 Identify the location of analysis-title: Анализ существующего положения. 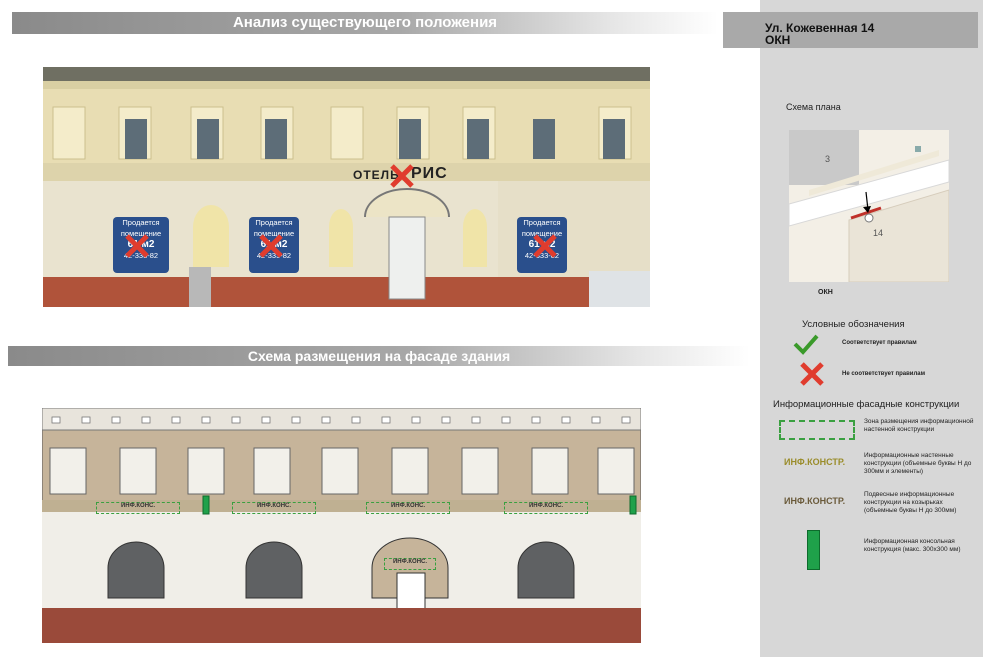
(365, 22).